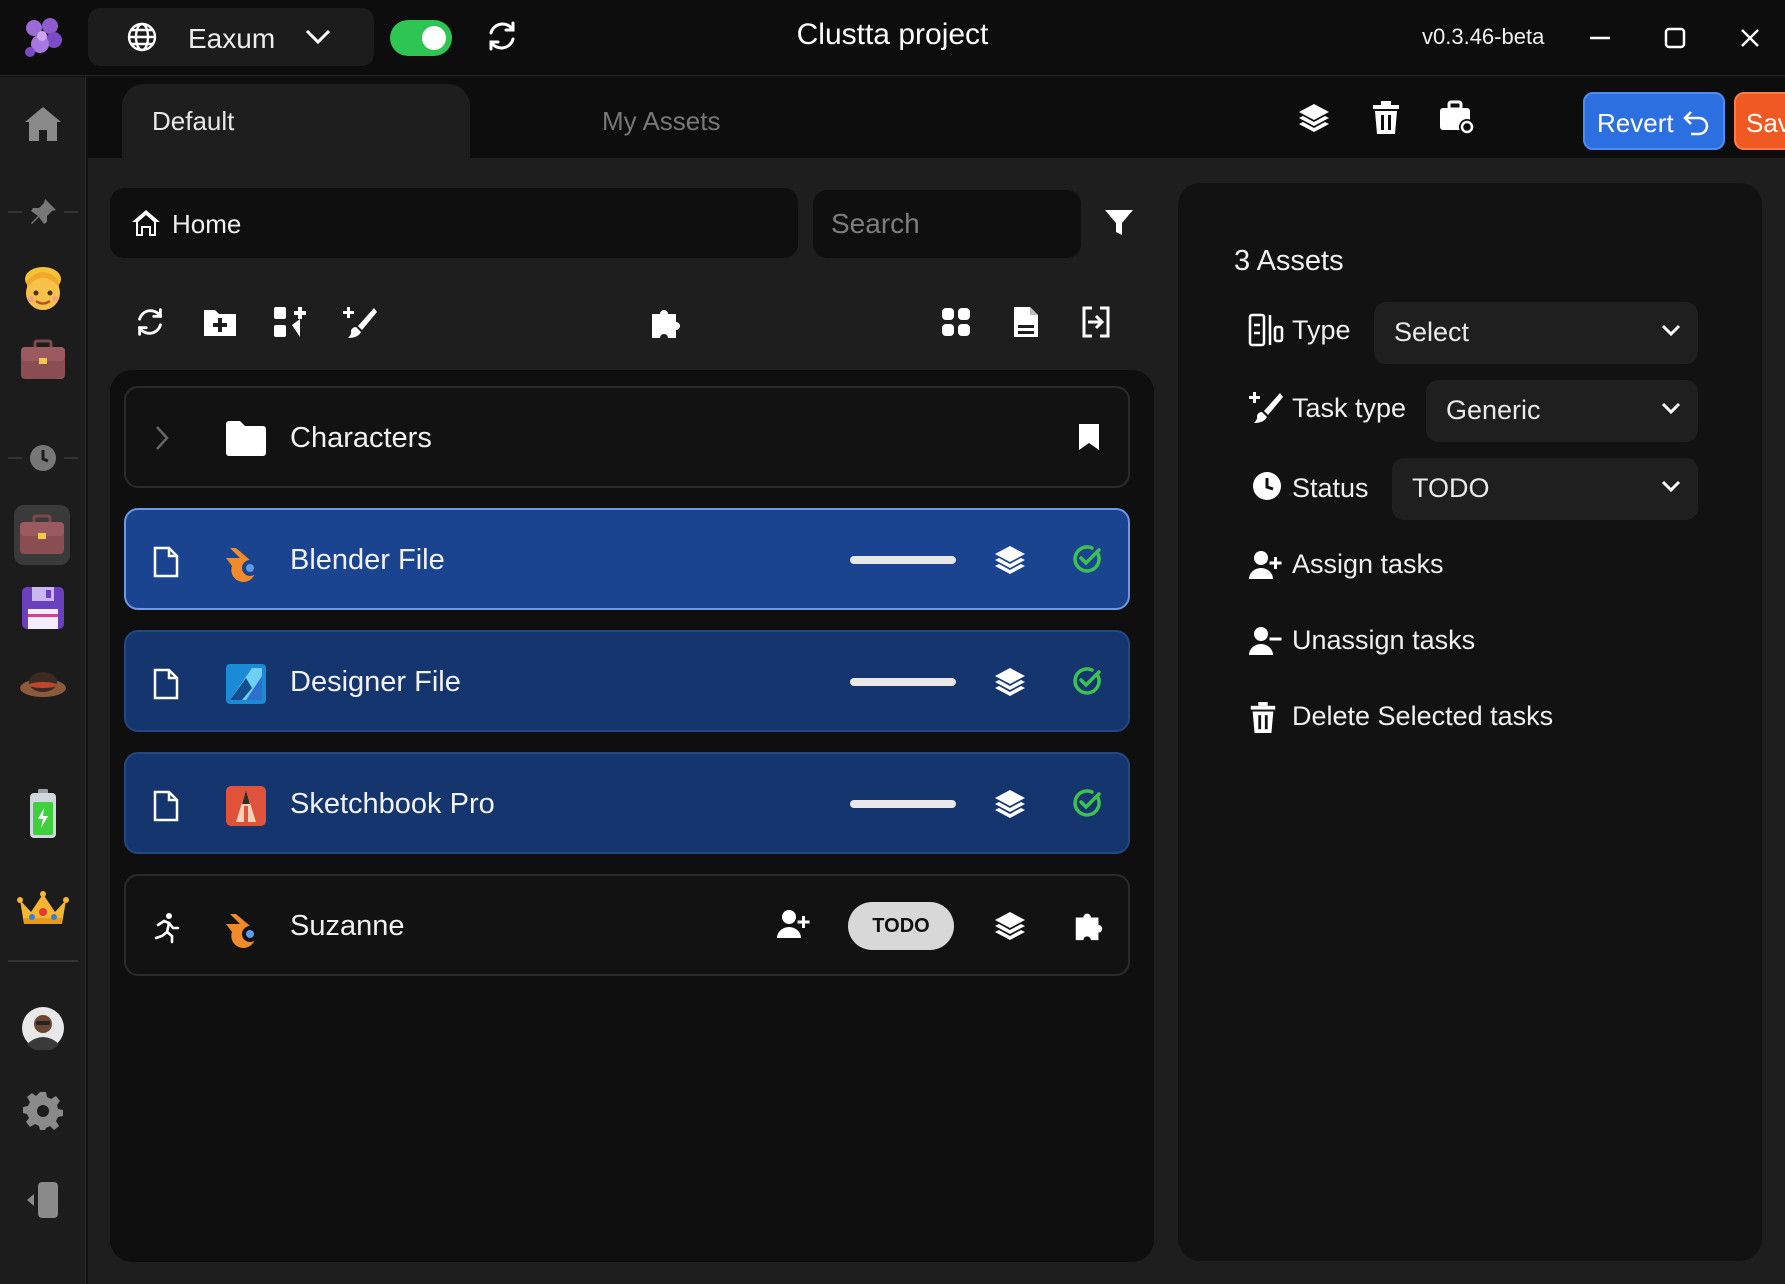 This screenshot has width=1785, height=1284. I want to click on item-name: Blender File, so click(367, 560).